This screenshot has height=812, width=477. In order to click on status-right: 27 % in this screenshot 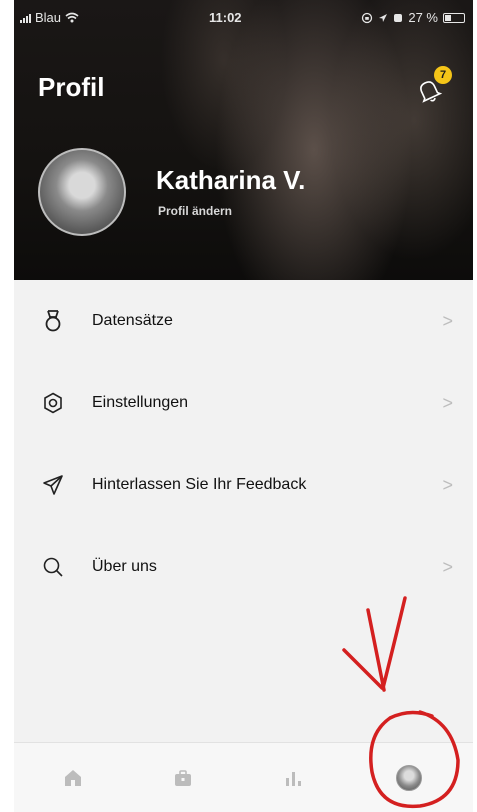, I will do `click(413, 17)`.